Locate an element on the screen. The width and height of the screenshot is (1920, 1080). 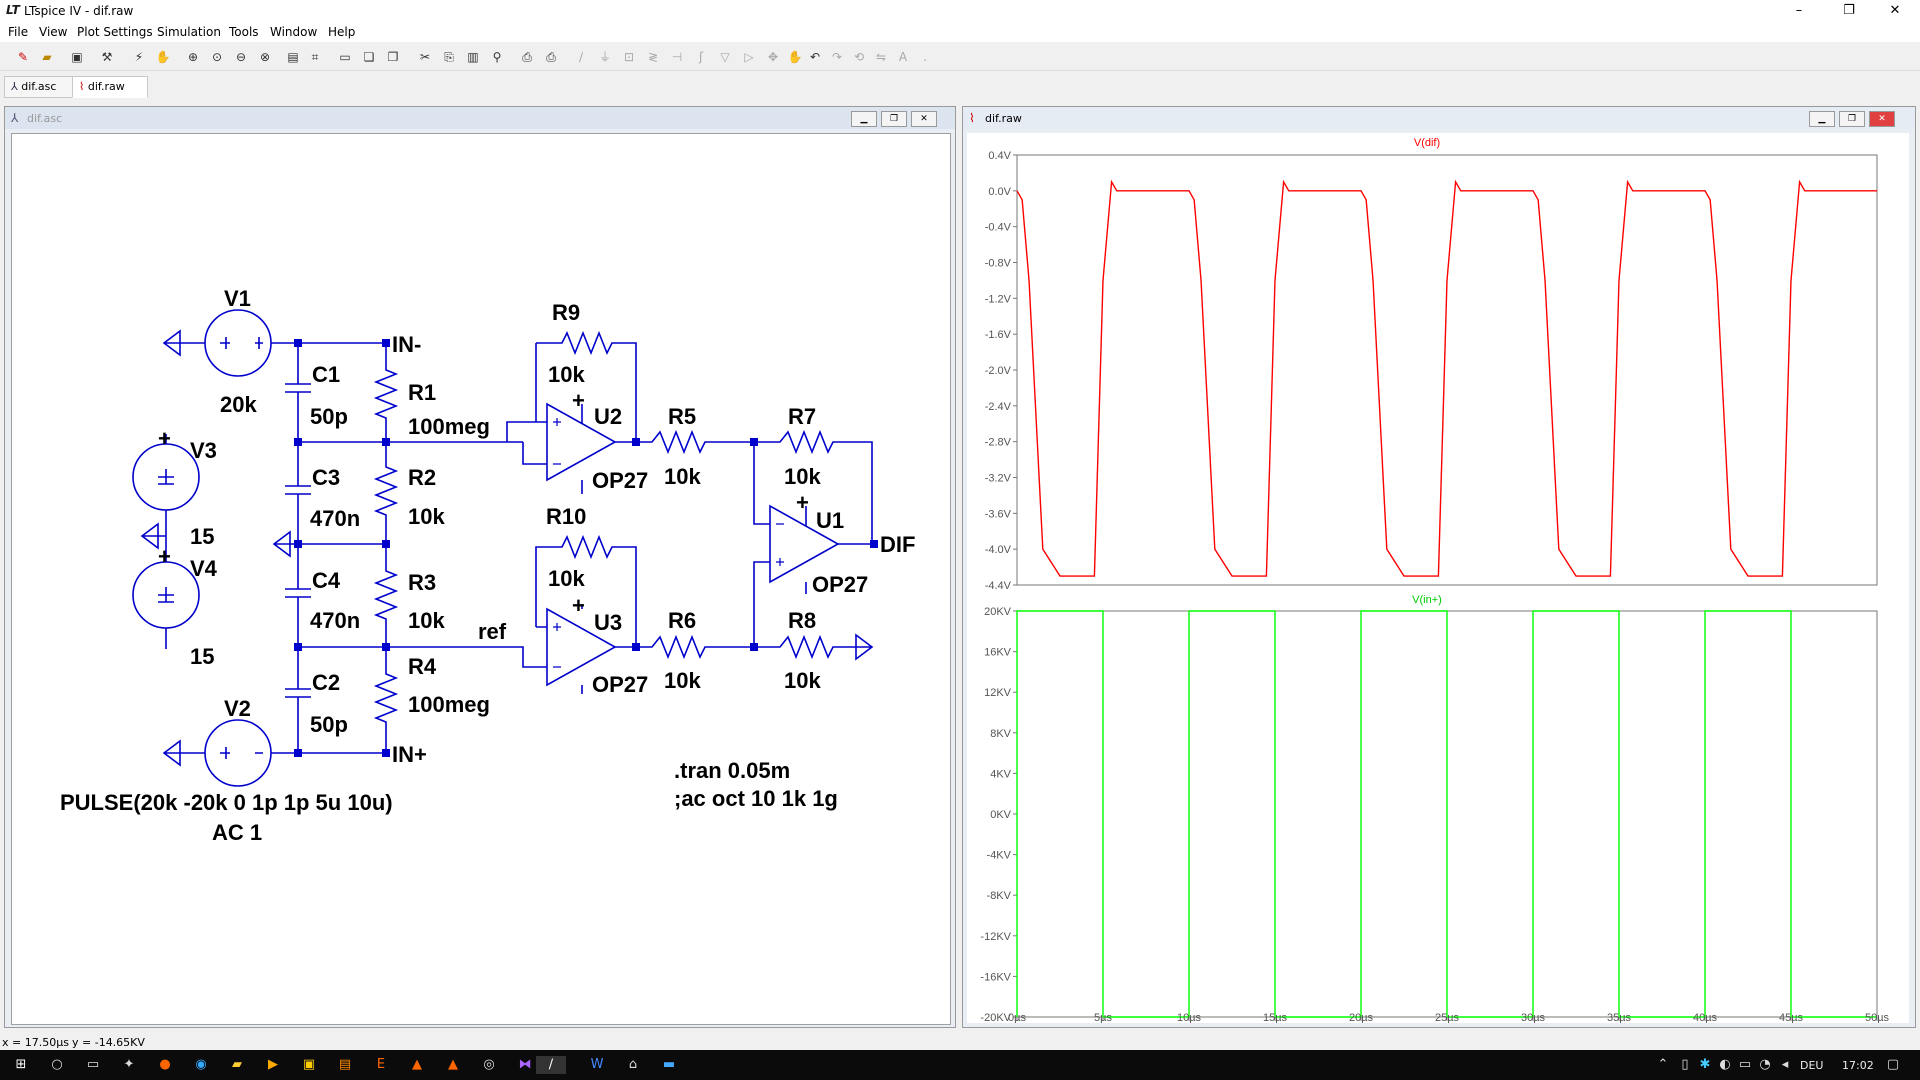
word-icon: W is located at coordinates (597, 1065).